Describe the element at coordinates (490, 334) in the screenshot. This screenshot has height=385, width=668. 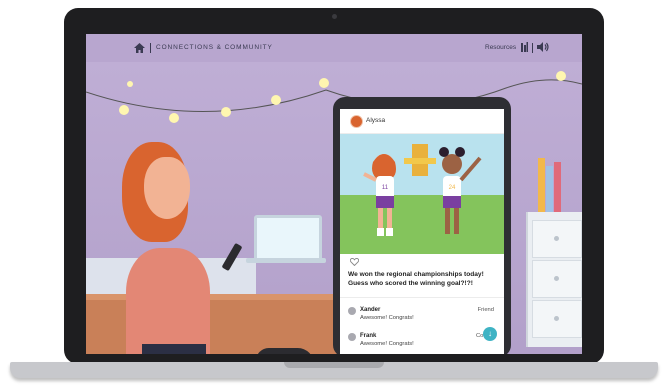
I see `arrow-down-icon: ↓` at that location.